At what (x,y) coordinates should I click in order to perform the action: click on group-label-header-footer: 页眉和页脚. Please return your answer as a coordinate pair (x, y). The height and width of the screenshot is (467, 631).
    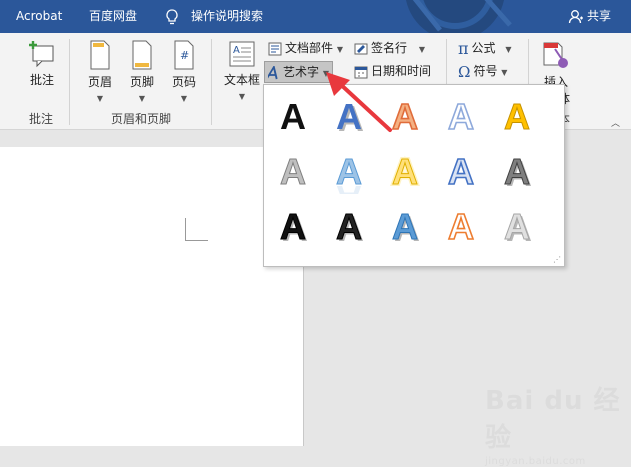
    Looking at the image, I should click on (141, 119).